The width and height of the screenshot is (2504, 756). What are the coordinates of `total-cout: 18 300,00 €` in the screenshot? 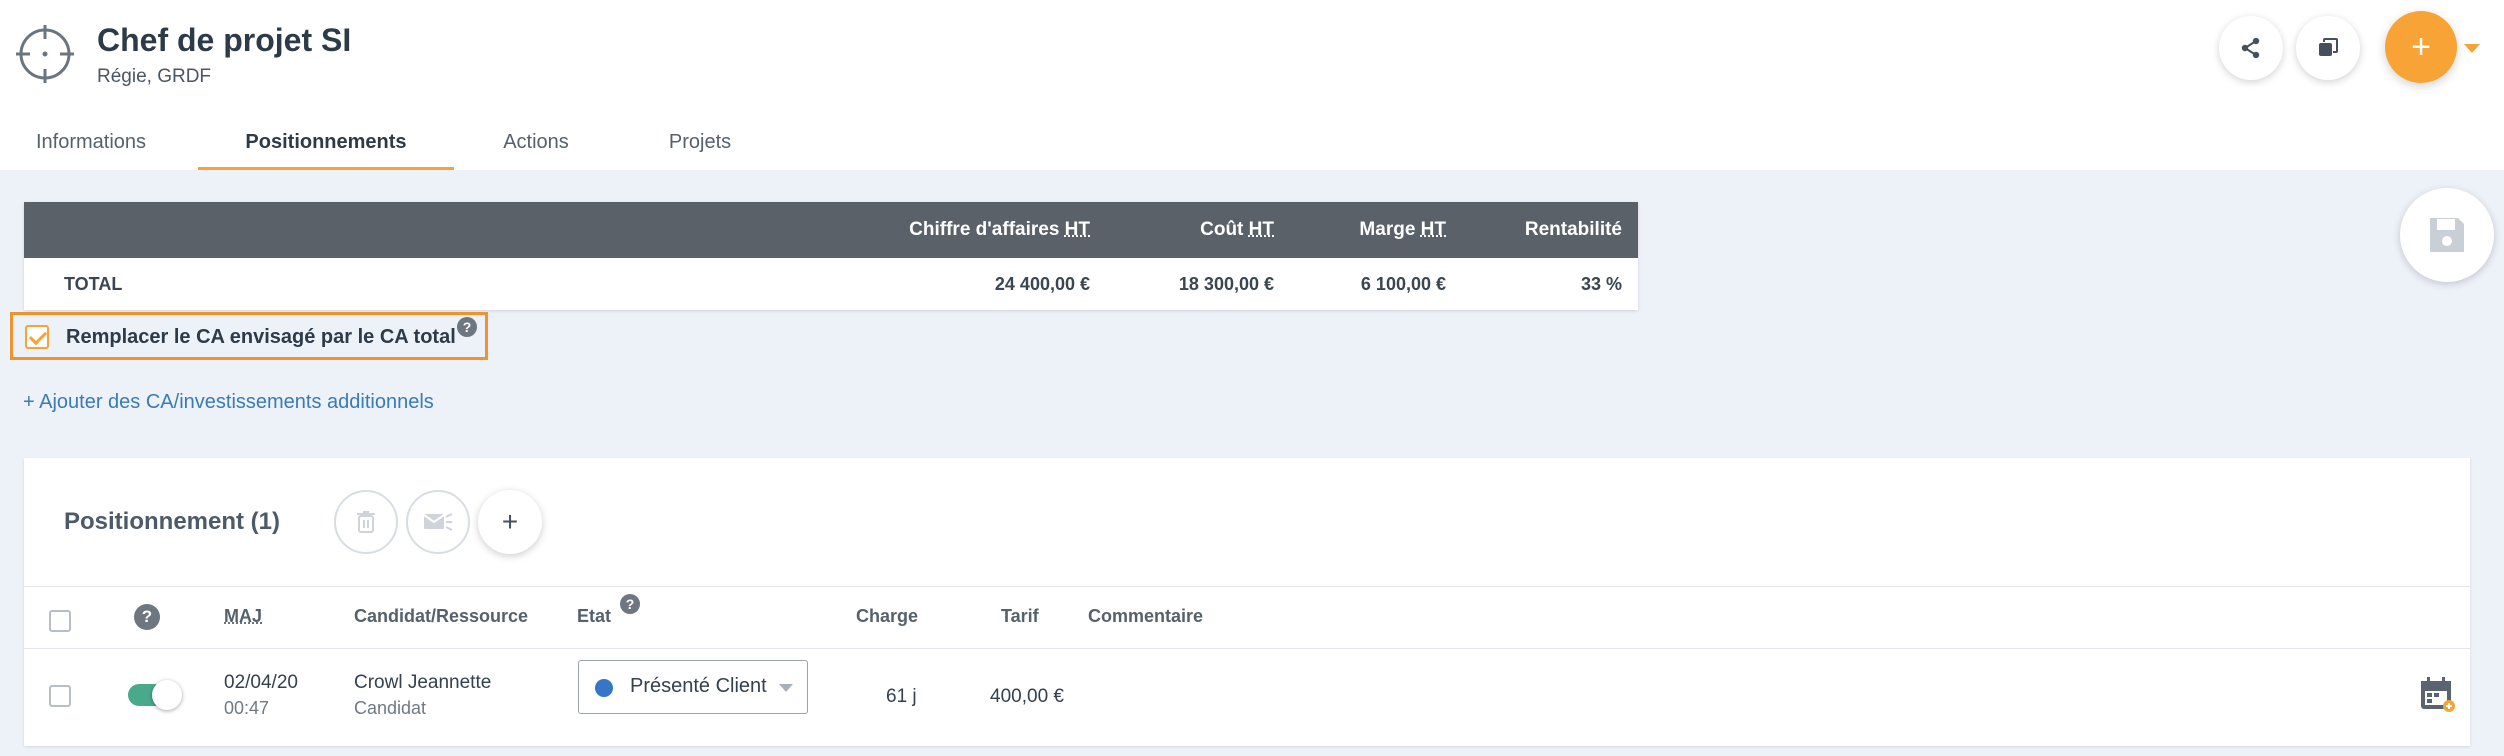 It's located at (1226, 284).